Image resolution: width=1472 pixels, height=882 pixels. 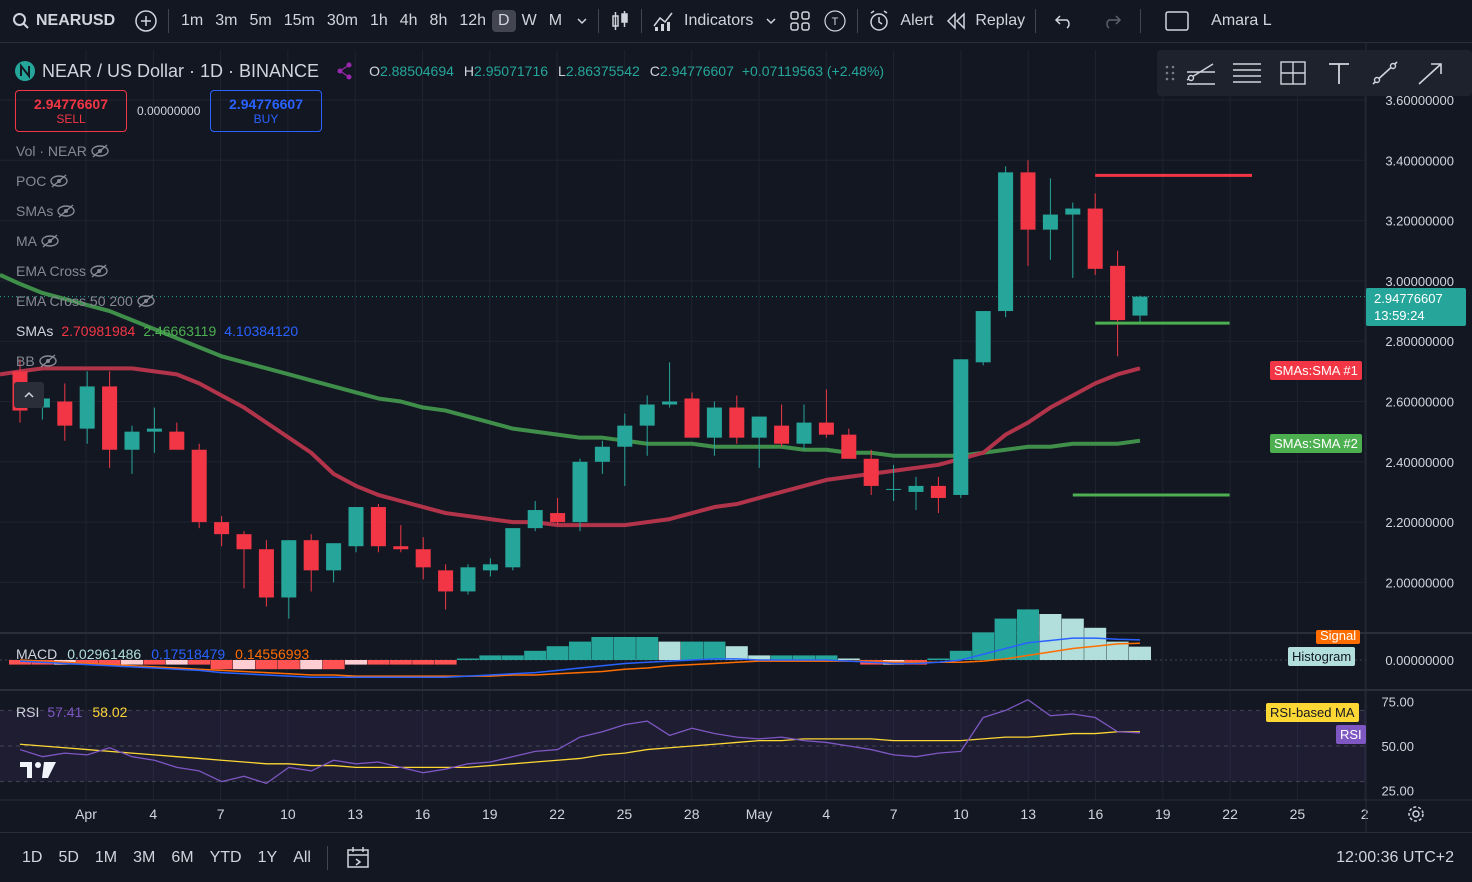 I want to click on timeframe-1m: 1m, so click(x=192, y=21).